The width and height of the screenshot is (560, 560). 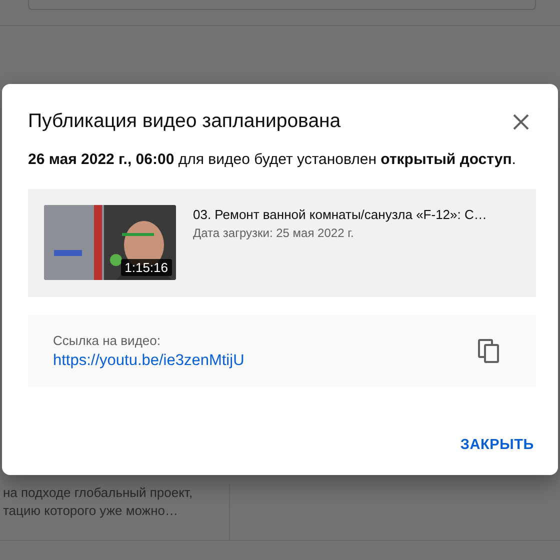 What do you see at coordinates (272, 160) in the screenshot?
I see `message-text: 26 мая 2022 г., 06:00 для видео будет установлен открытый доступ.` at bounding box center [272, 160].